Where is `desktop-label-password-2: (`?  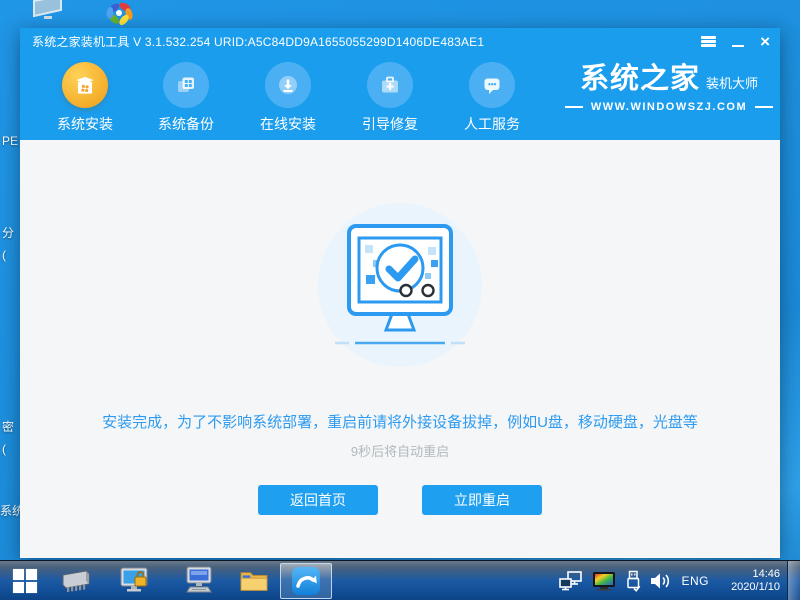
desktop-label-password-2: ( is located at coordinates (12, 449).